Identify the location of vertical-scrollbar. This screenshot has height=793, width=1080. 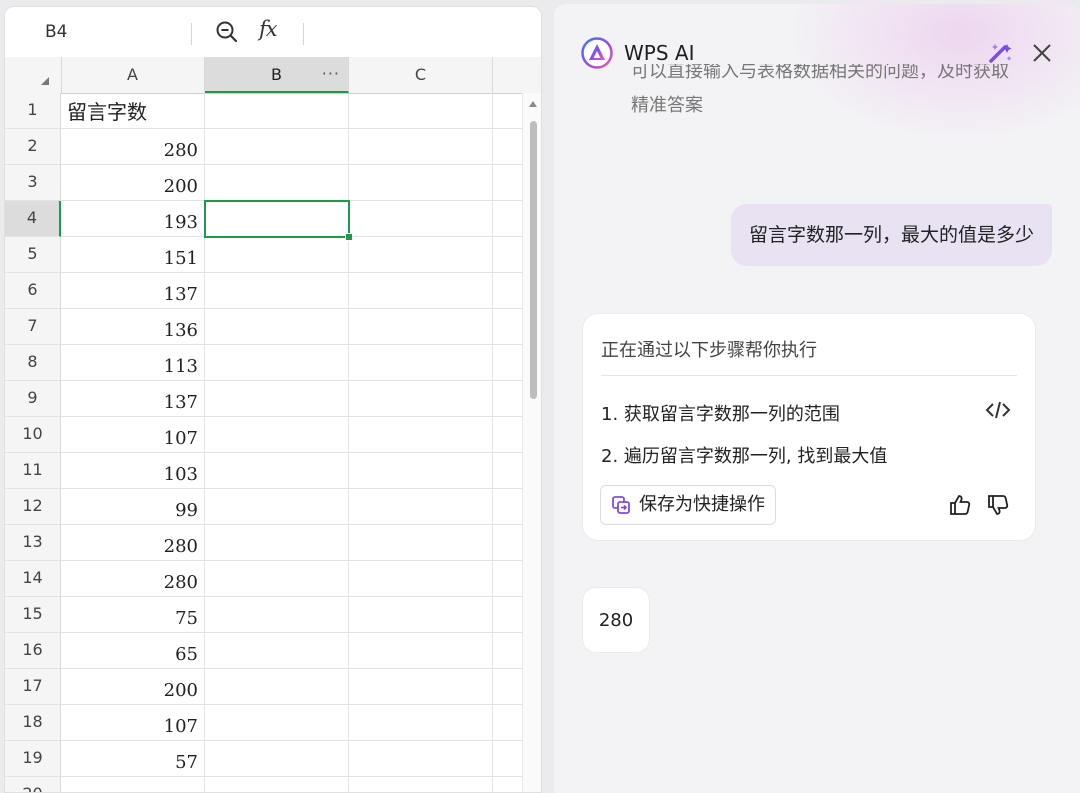
(531, 442).